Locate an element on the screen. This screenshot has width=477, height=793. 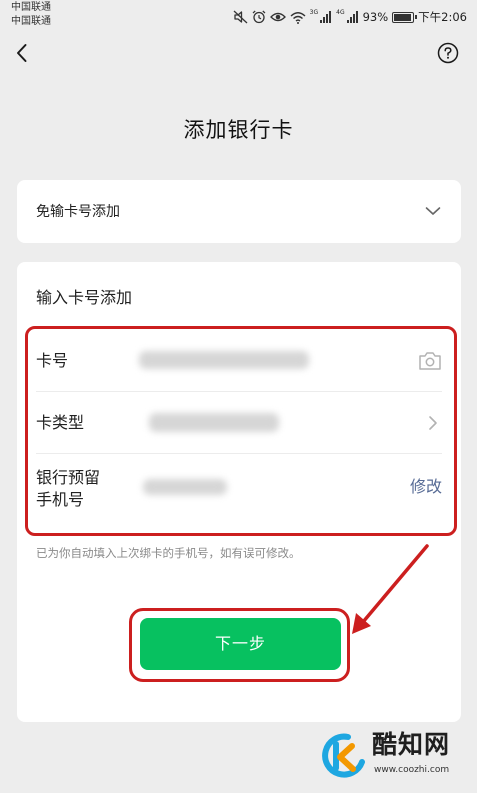
network-type-label-secondary: 4G is located at coordinates (340, 12).